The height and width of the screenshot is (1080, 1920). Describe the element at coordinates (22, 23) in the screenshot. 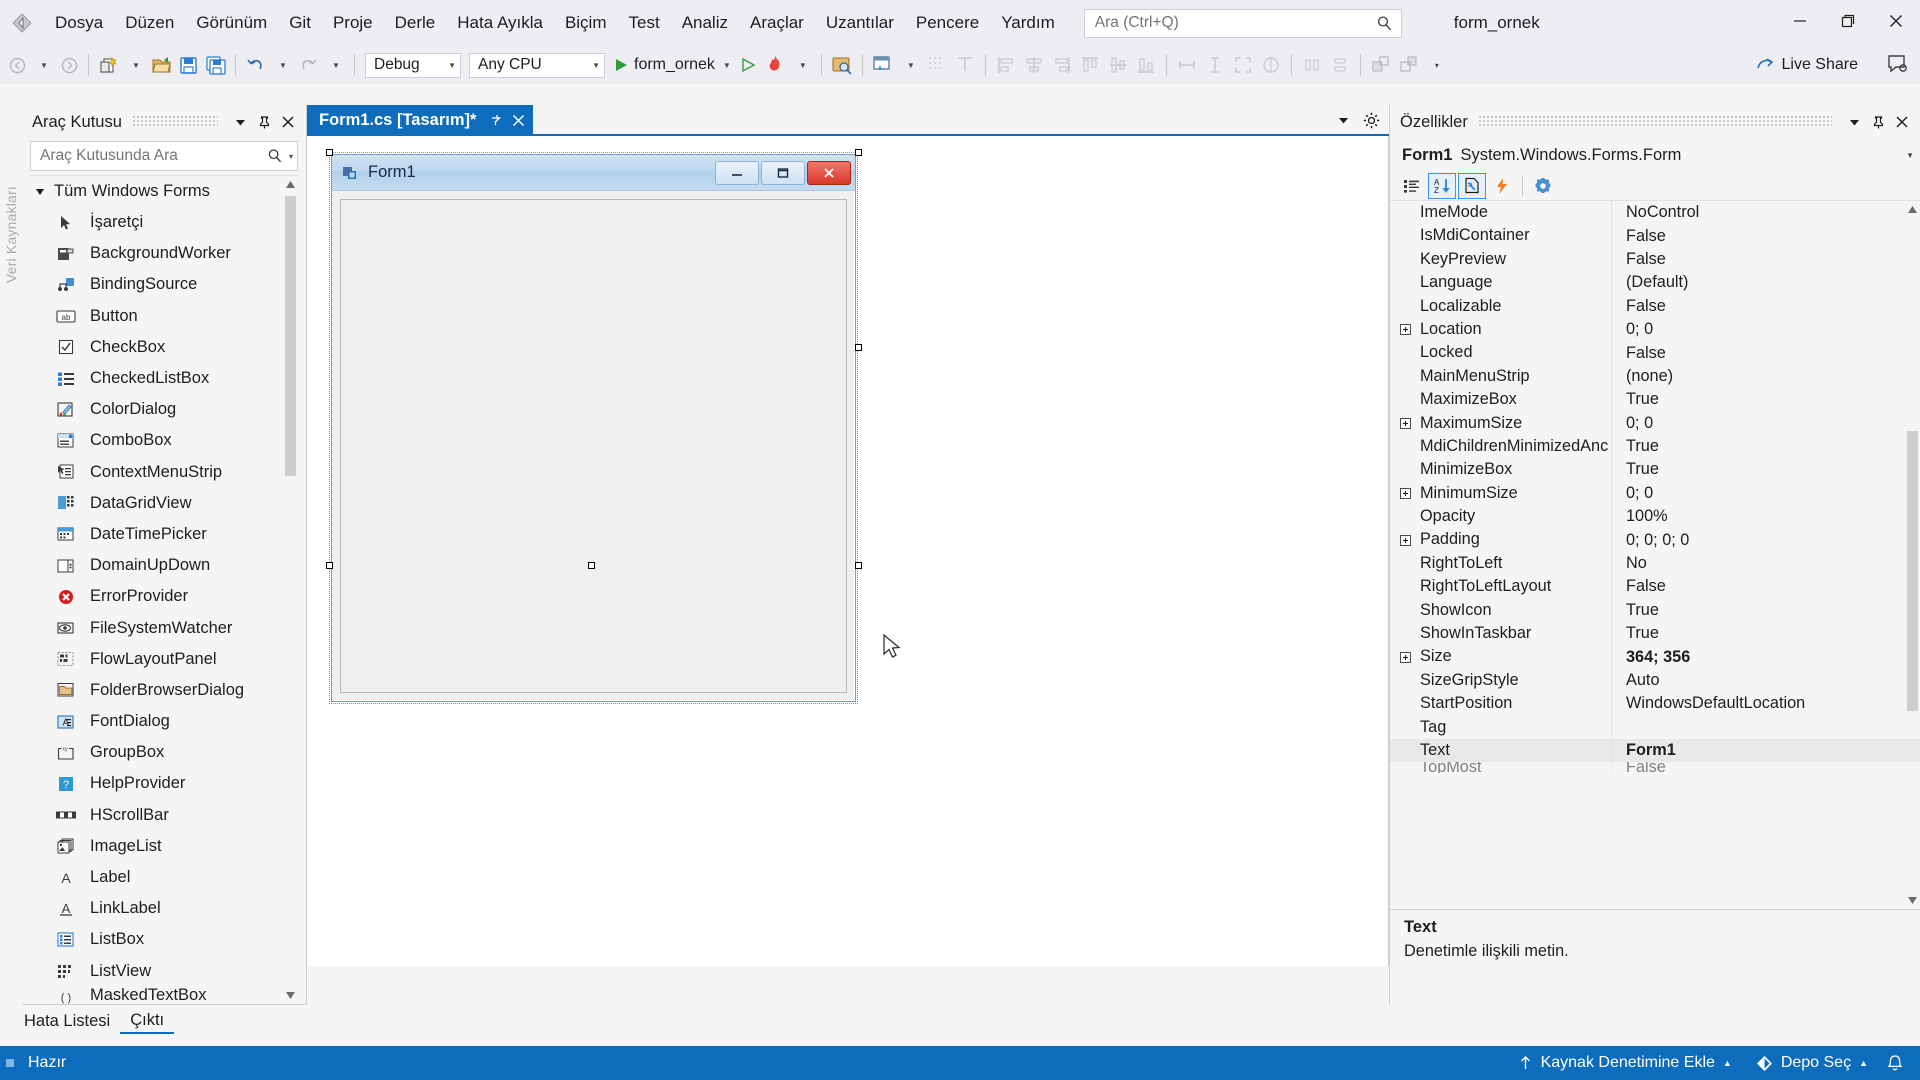

I see `back-navigation-icon` at that location.